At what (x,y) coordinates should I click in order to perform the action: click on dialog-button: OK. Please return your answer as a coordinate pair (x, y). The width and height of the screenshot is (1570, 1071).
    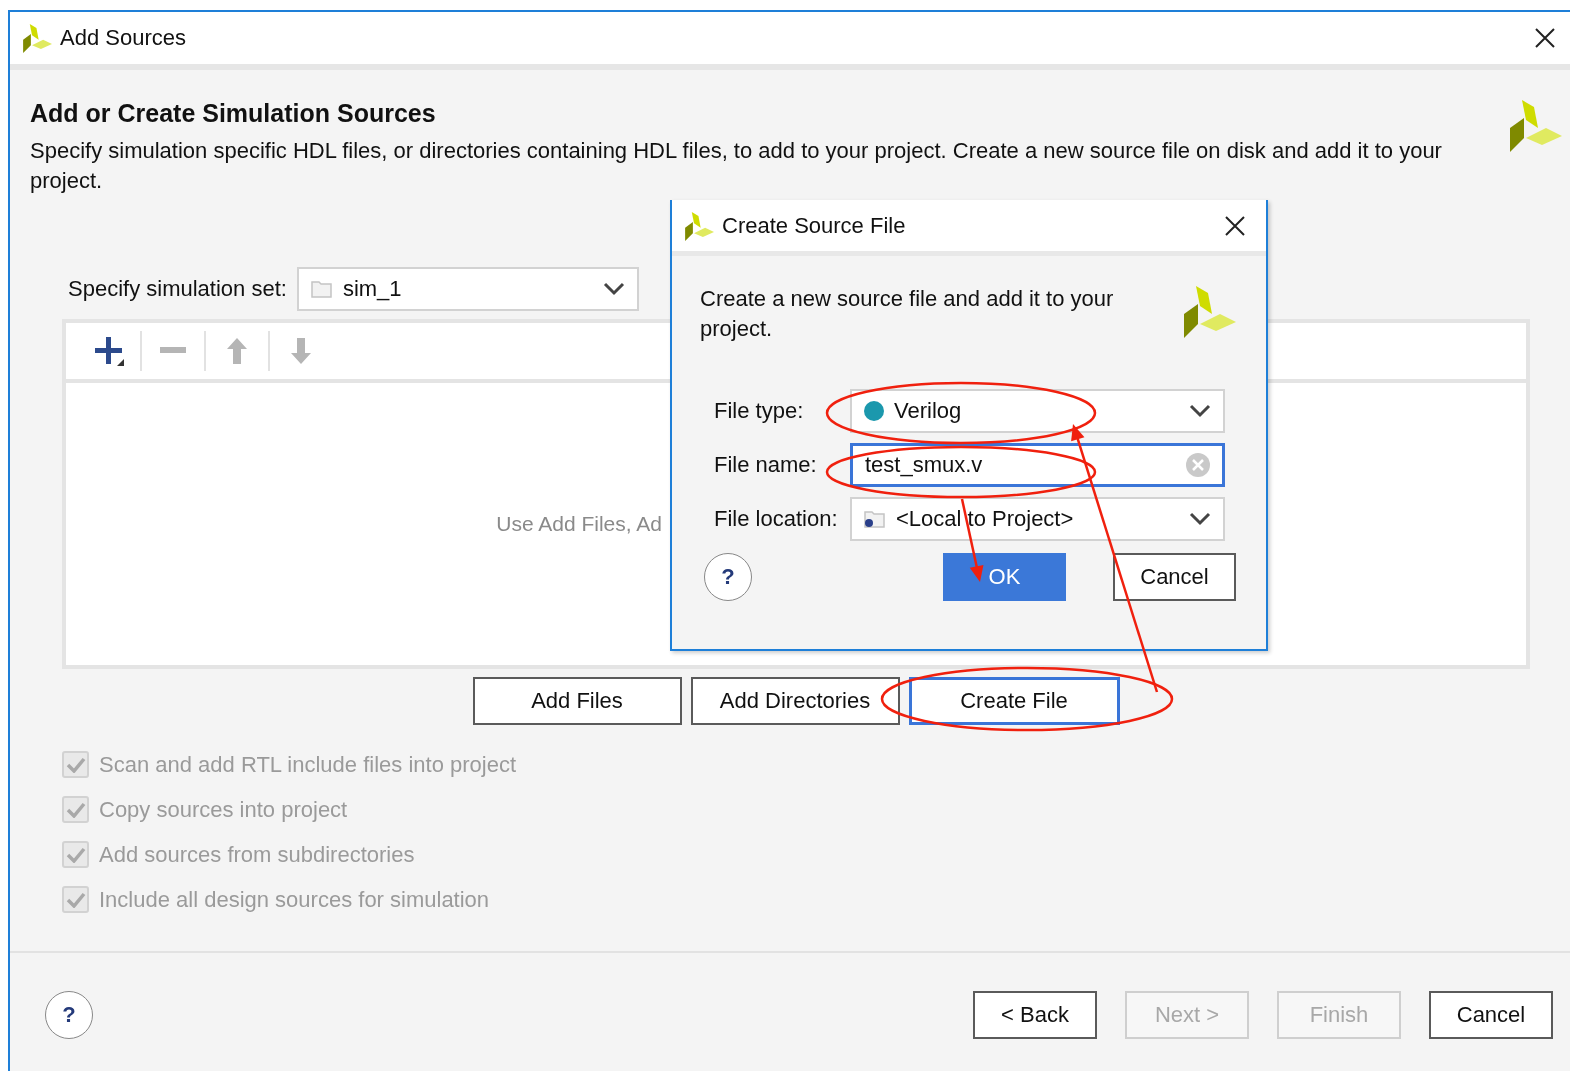
    Looking at the image, I should click on (1004, 577).